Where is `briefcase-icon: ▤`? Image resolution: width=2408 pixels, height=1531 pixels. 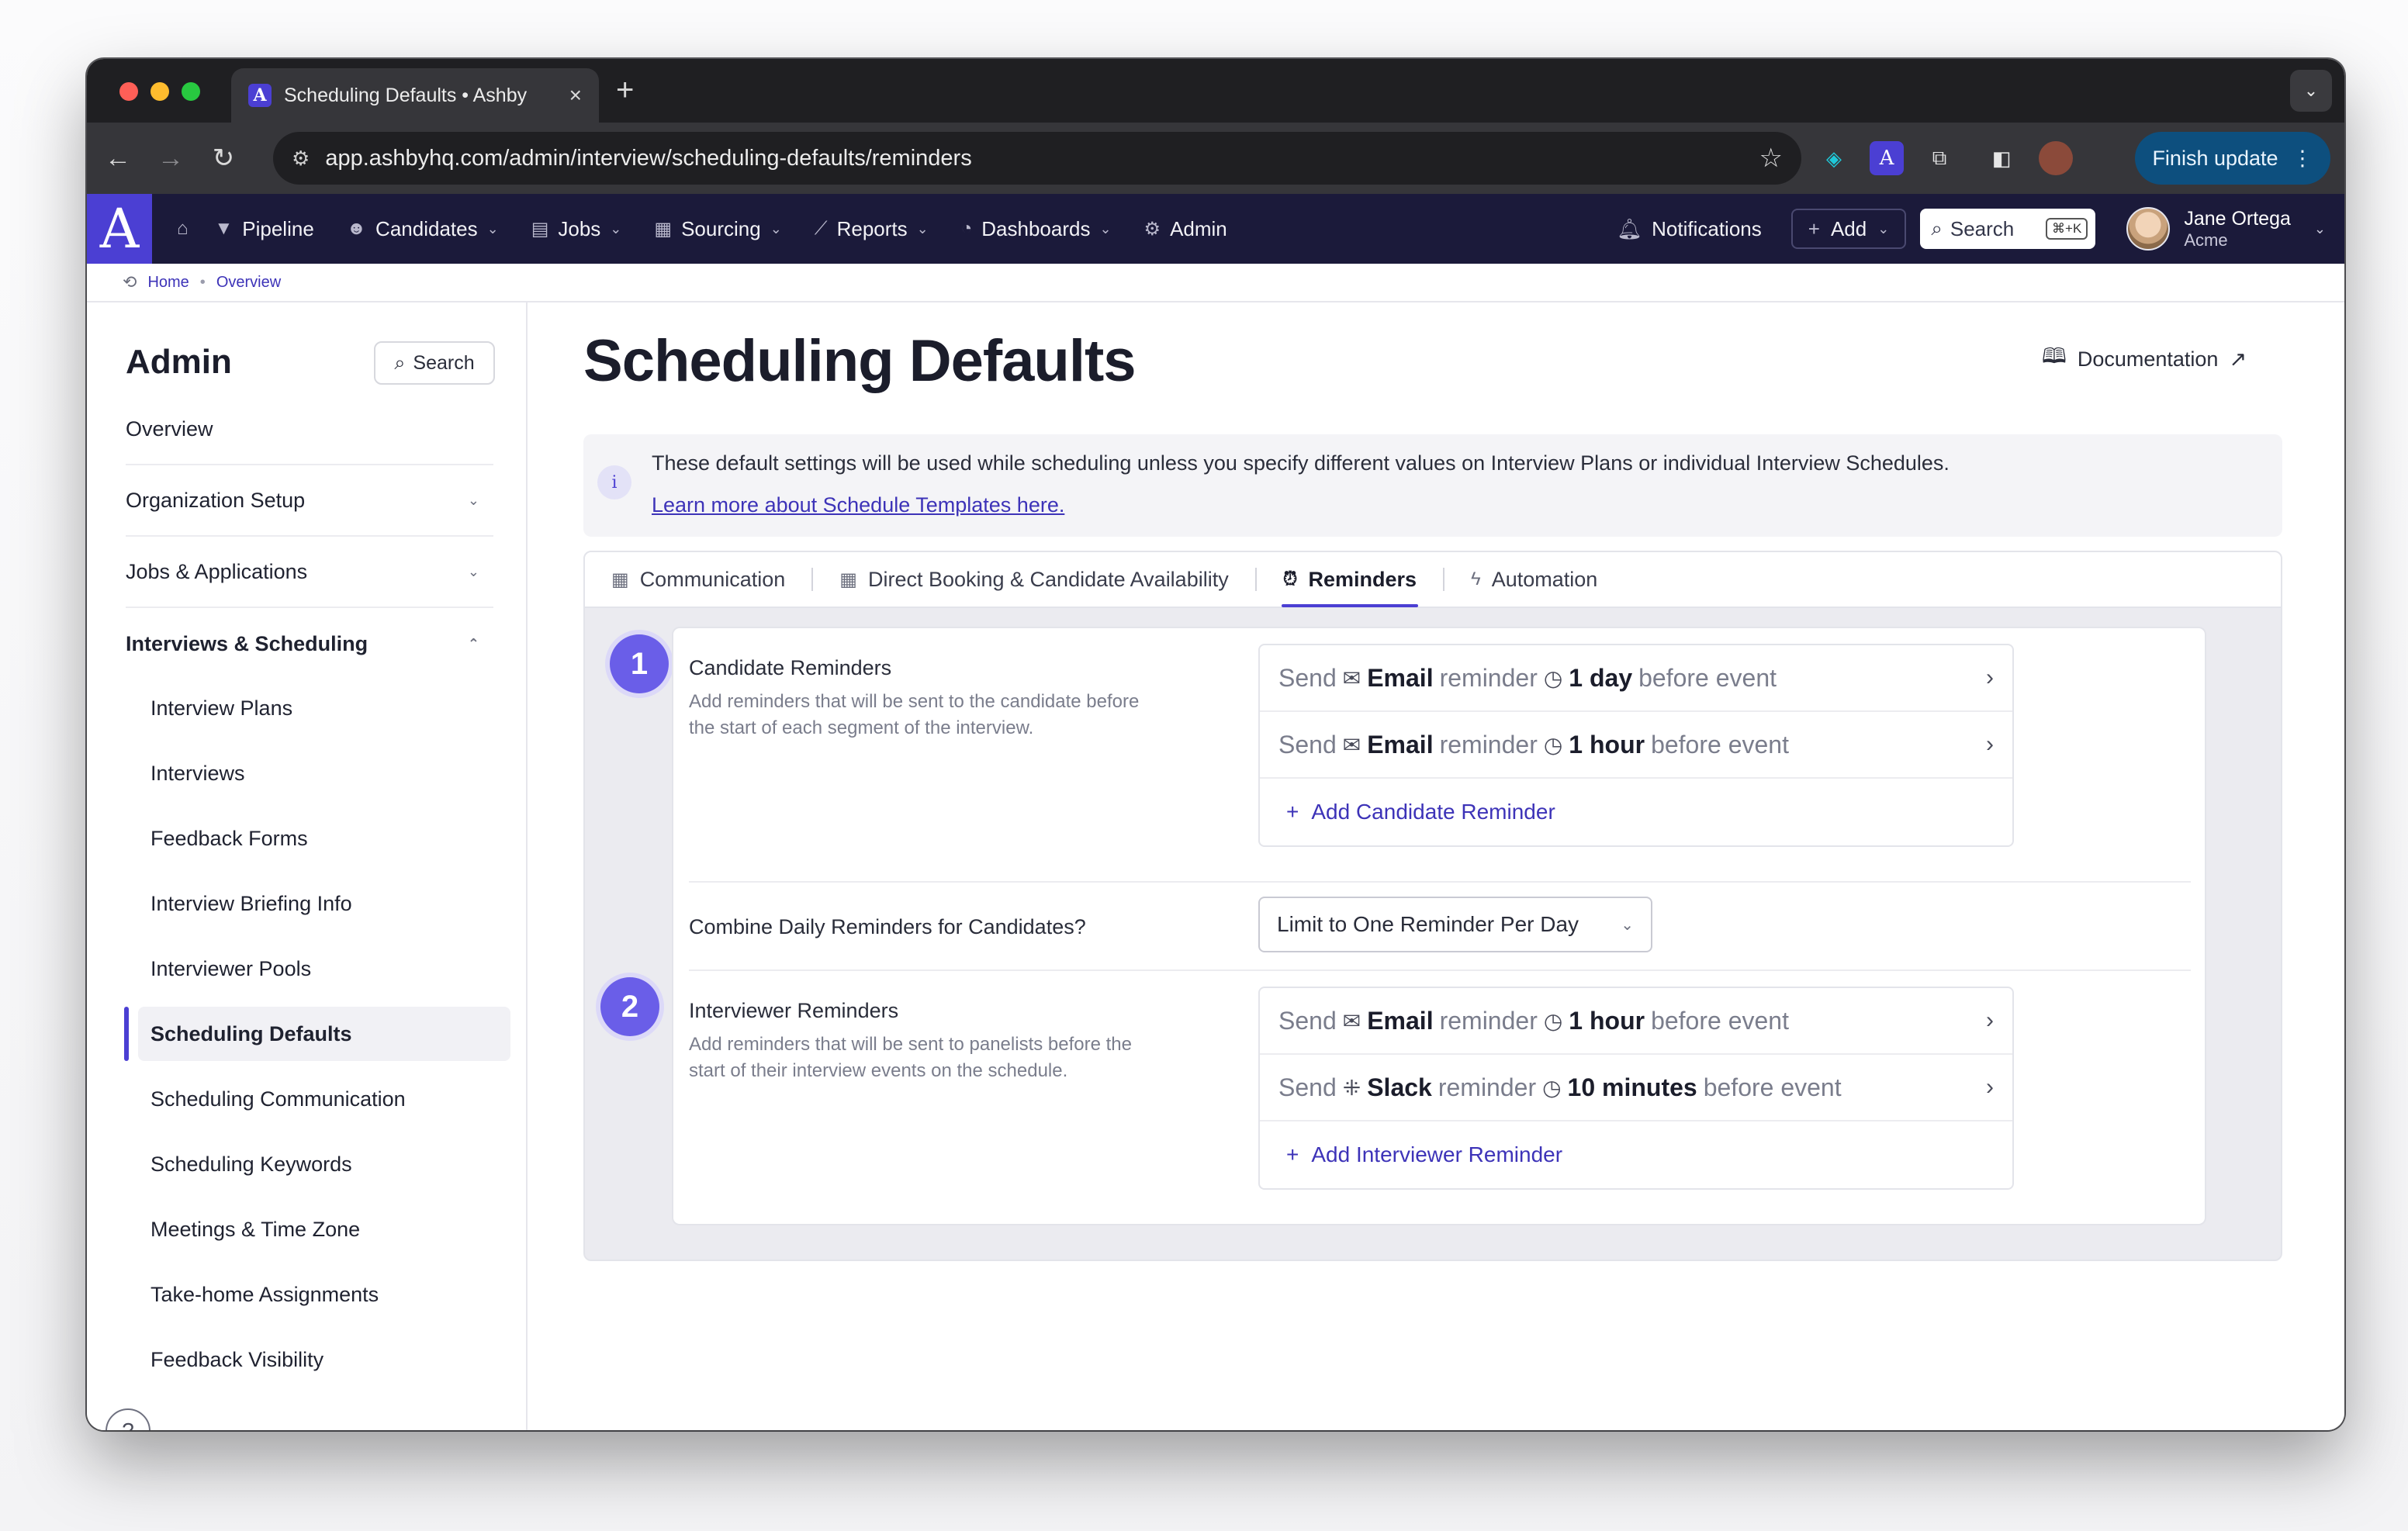 briefcase-icon: ▤ is located at coordinates (540, 229).